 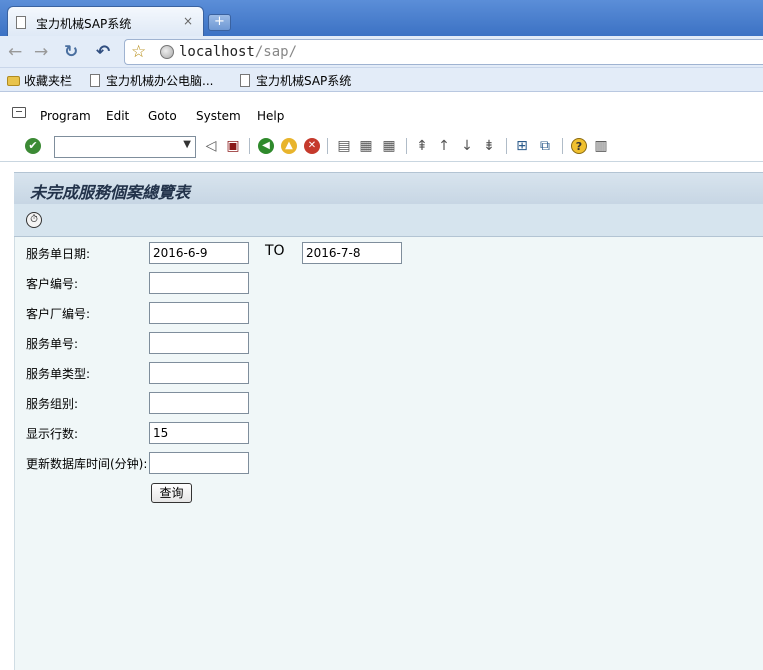 What do you see at coordinates (388, 220) in the screenshot?
I see `application-toolbar: ⏱` at bounding box center [388, 220].